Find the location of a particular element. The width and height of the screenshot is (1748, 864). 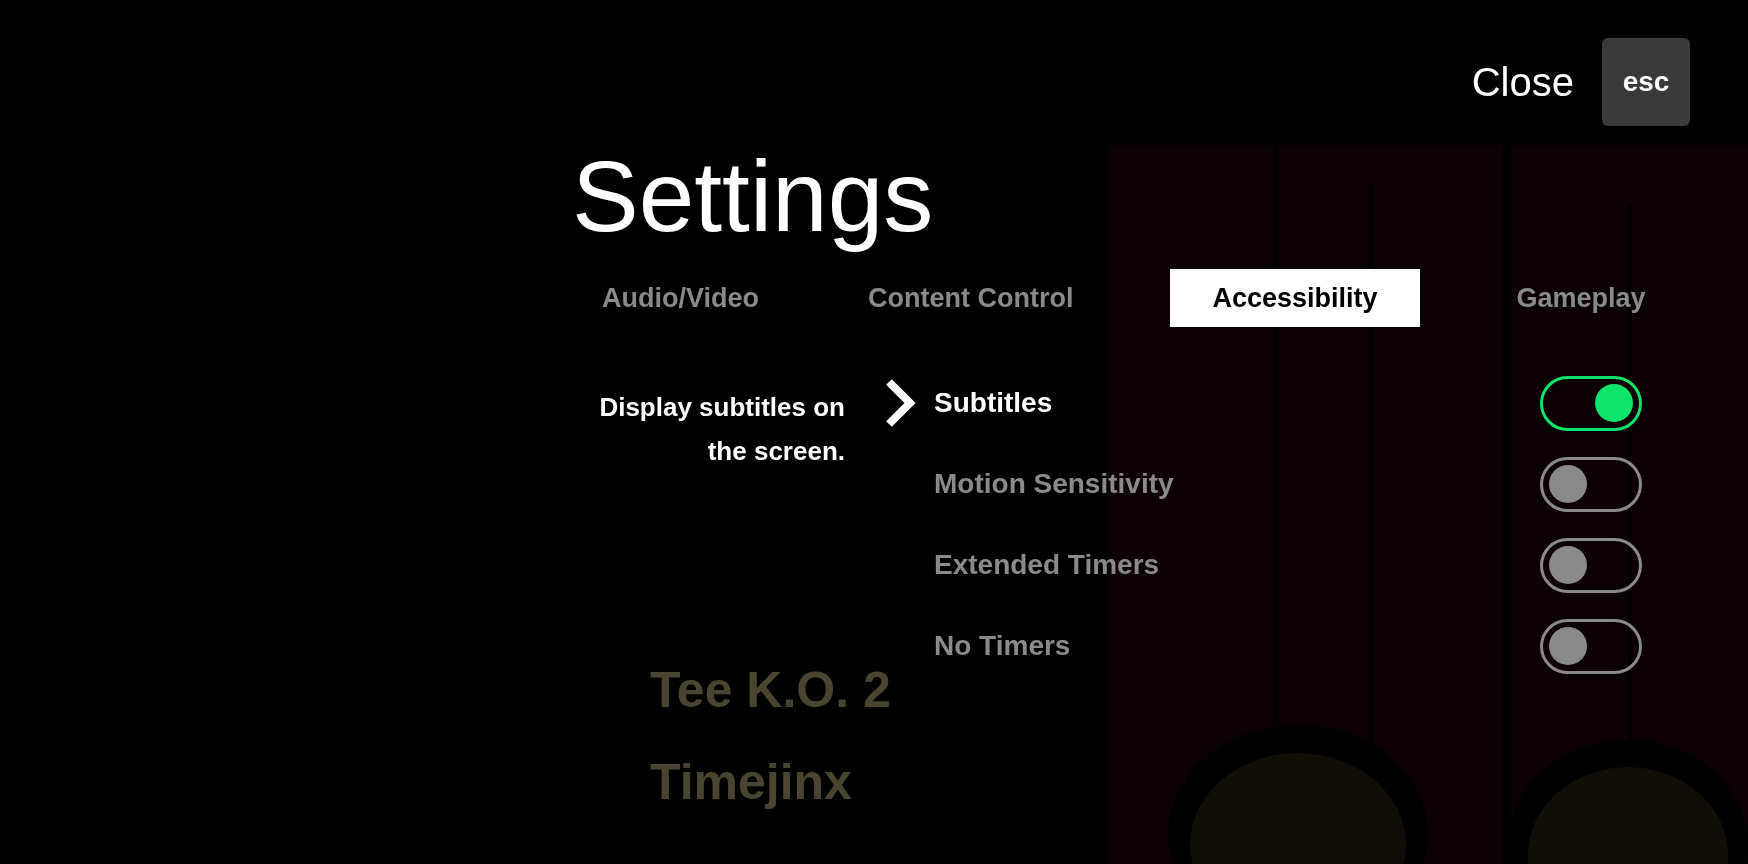

settings-title: Settings is located at coordinates (753, 196).